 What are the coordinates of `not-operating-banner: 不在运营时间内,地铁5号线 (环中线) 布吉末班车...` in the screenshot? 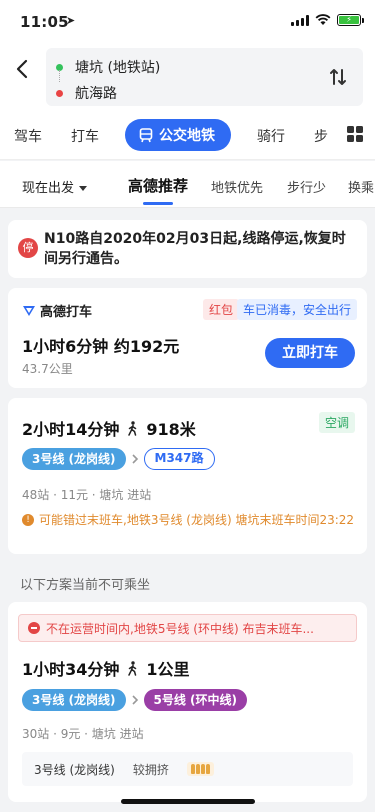 It's located at (187, 628).